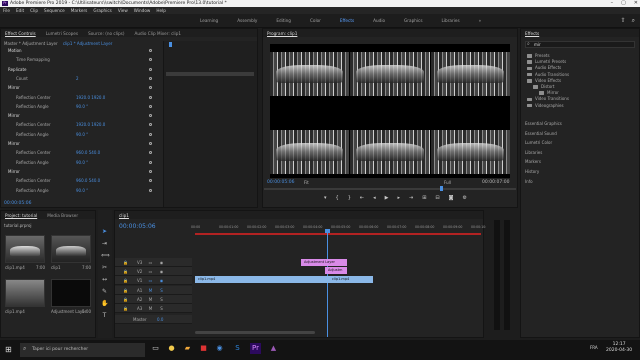  I want to click on workspace-tab-assembly: Assembly, so click(247, 20).